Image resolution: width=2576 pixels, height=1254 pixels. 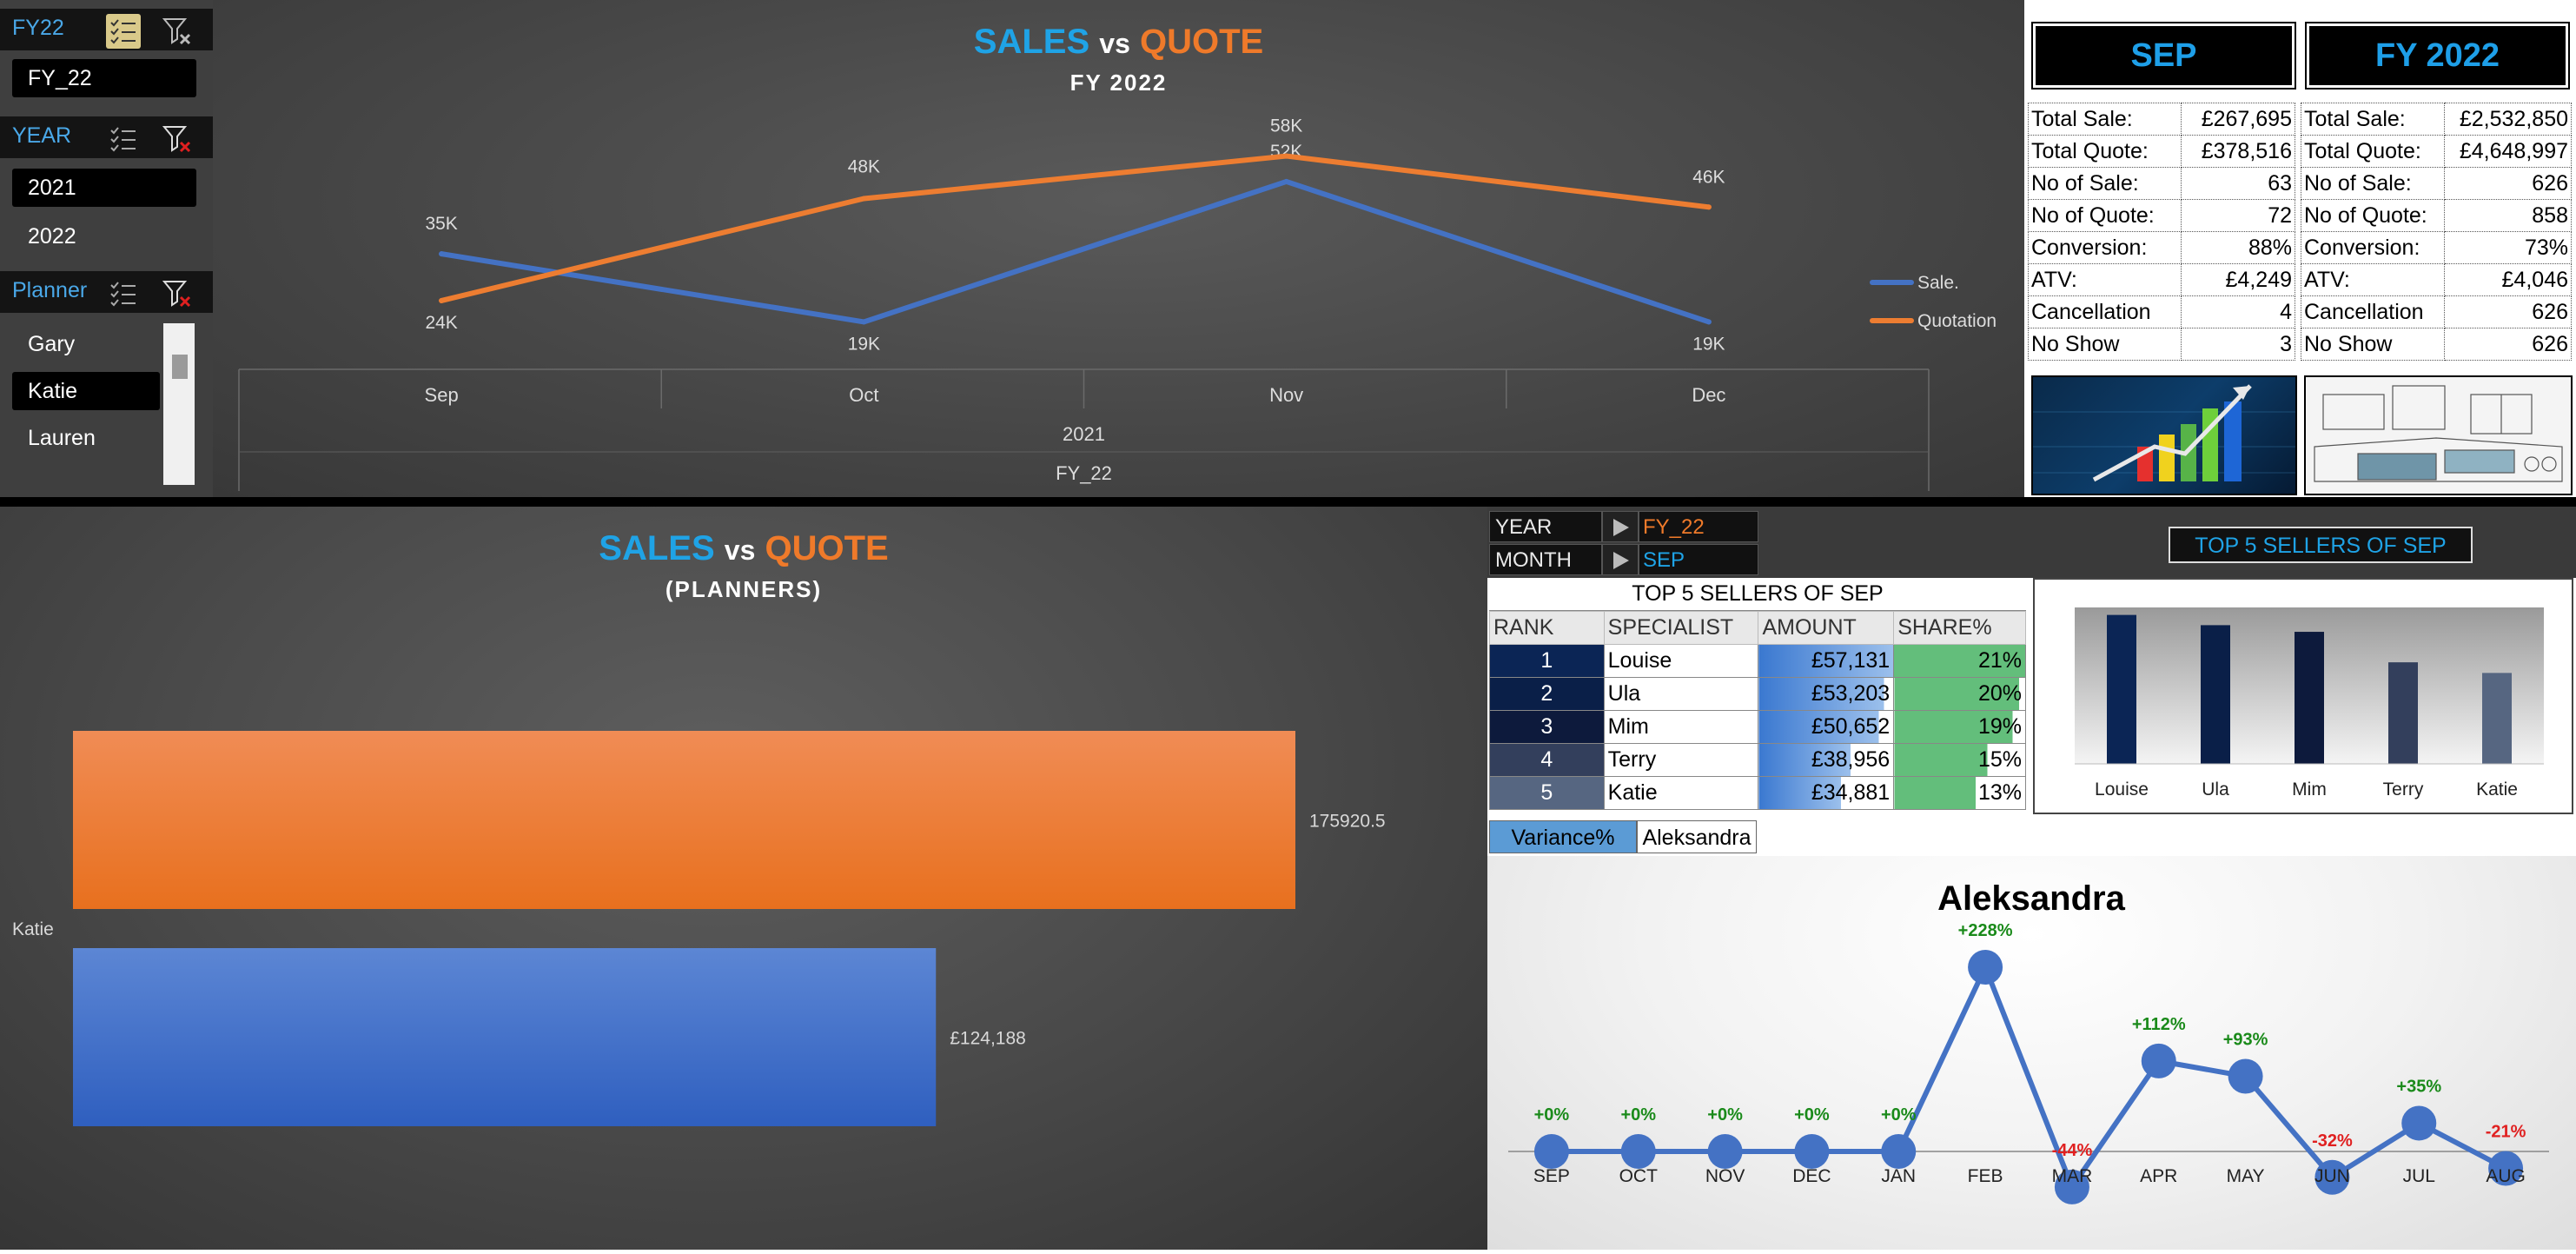 I want to click on top5-header-cell: SHARE%, so click(x=1959, y=628).